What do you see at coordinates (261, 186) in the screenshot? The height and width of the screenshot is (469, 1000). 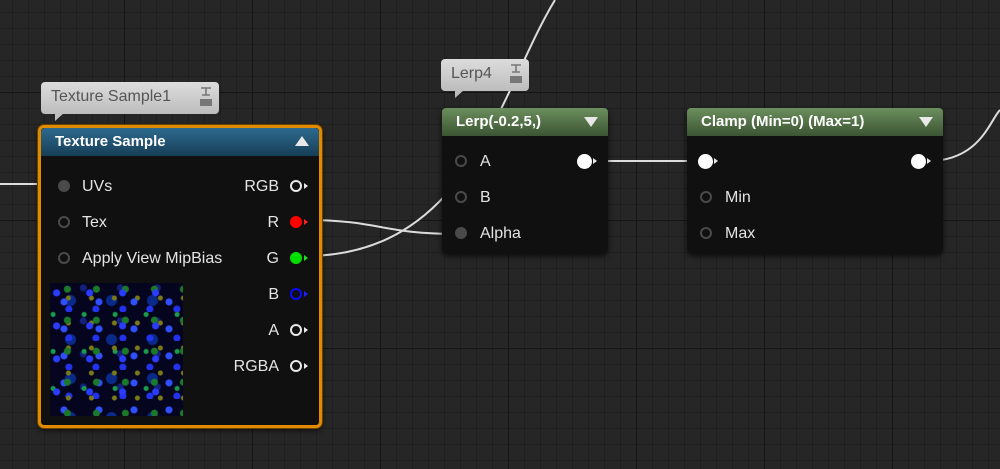 I see `output-label-rgb: RGB` at bounding box center [261, 186].